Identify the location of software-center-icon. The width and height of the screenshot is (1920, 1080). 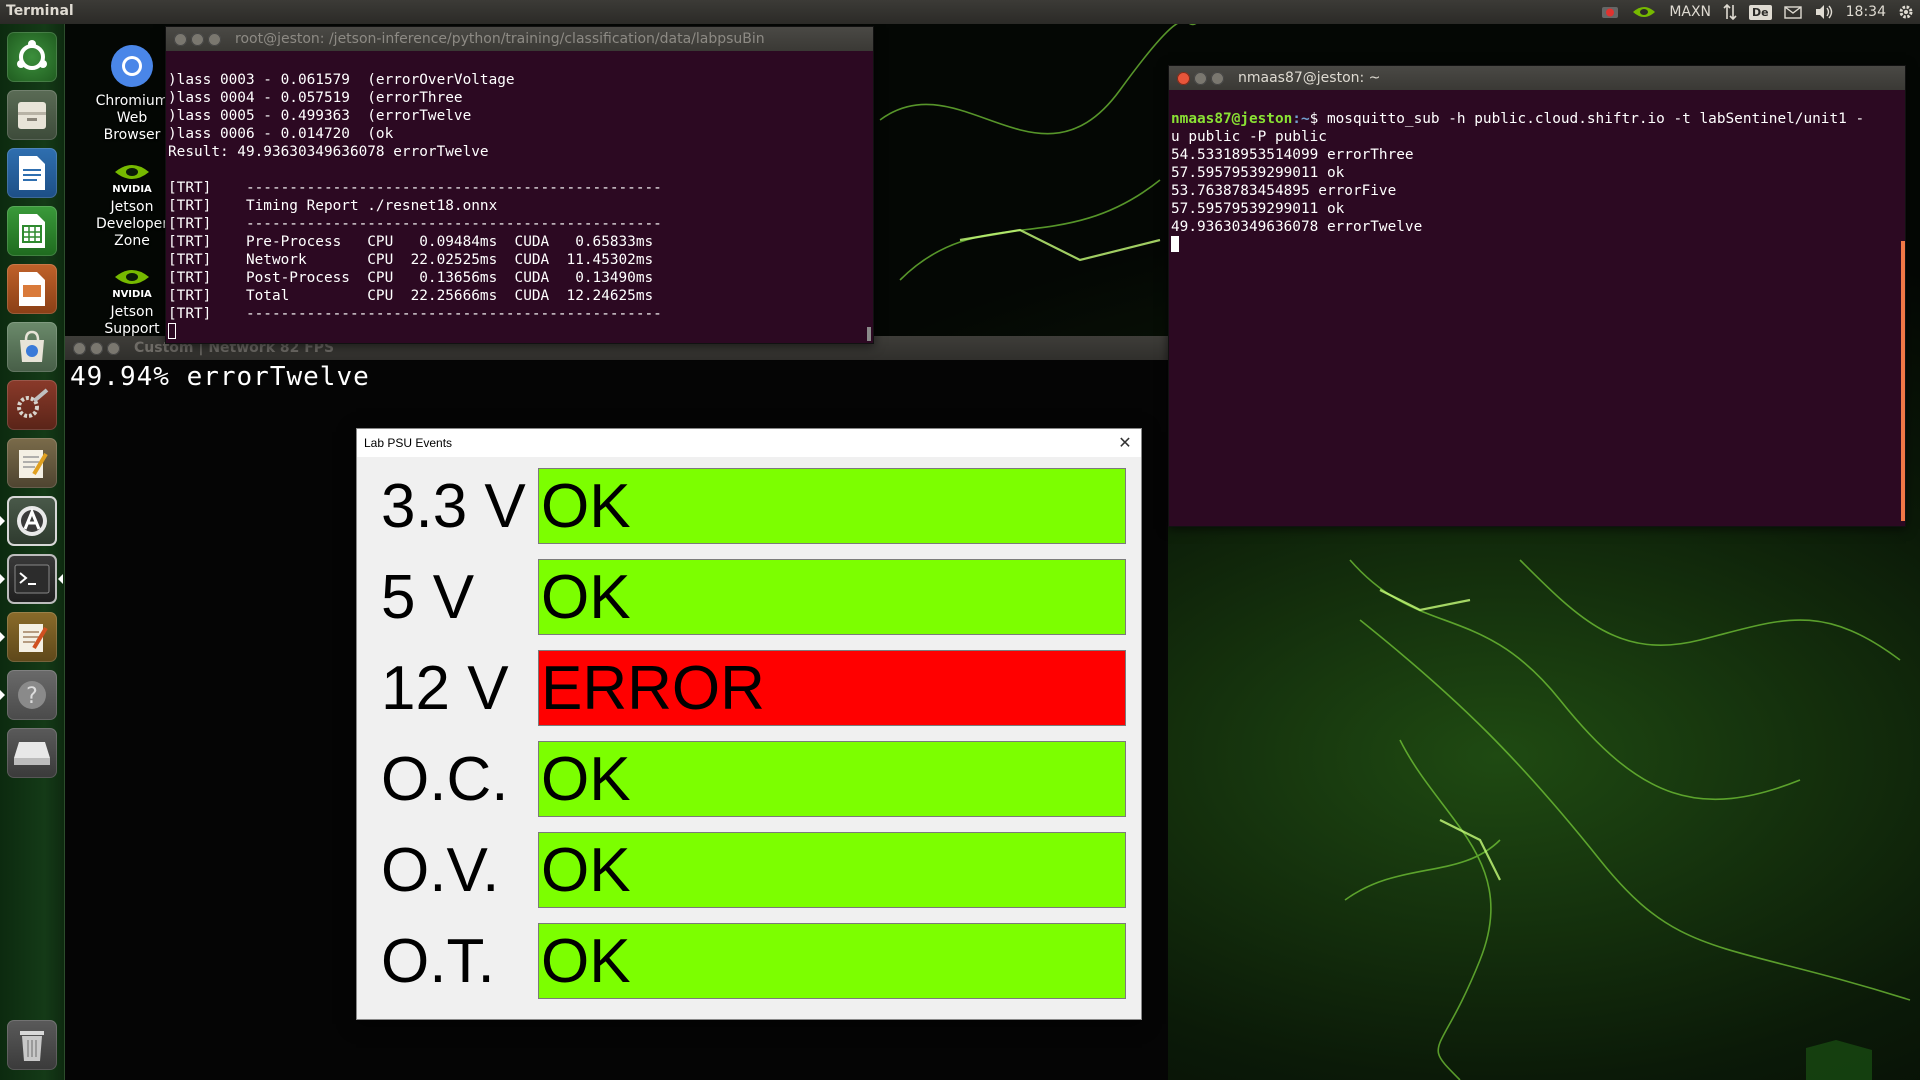
(32, 347).